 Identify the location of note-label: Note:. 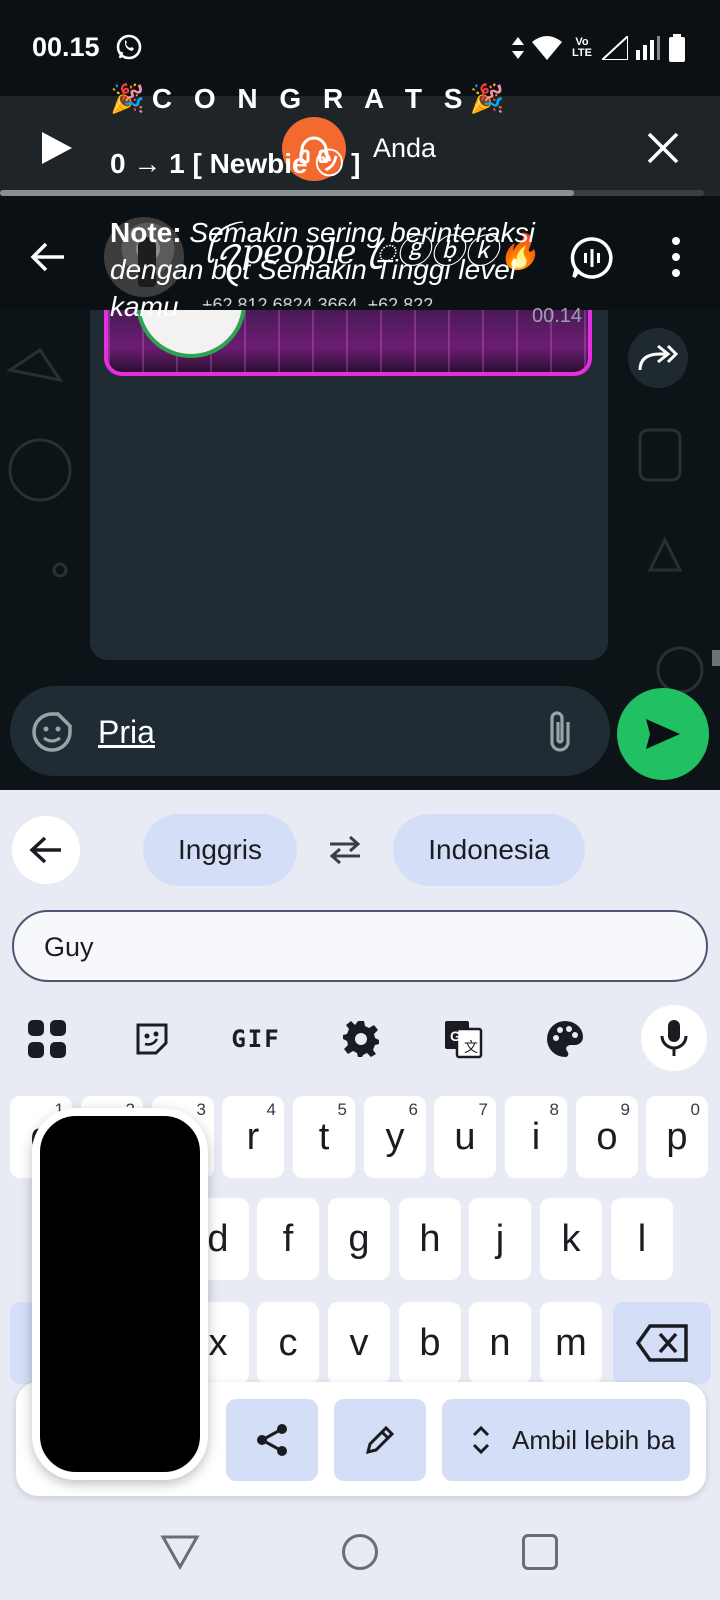
(146, 232).